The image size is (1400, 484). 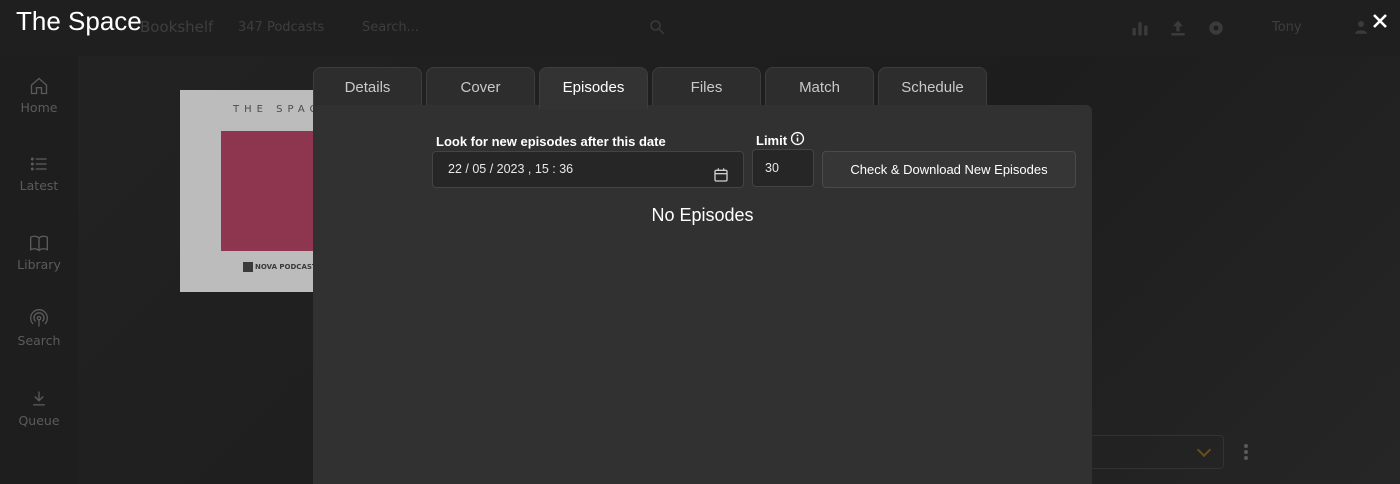 What do you see at coordinates (177, 27) in the screenshot?
I see `app-name: Bookshelf` at bounding box center [177, 27].